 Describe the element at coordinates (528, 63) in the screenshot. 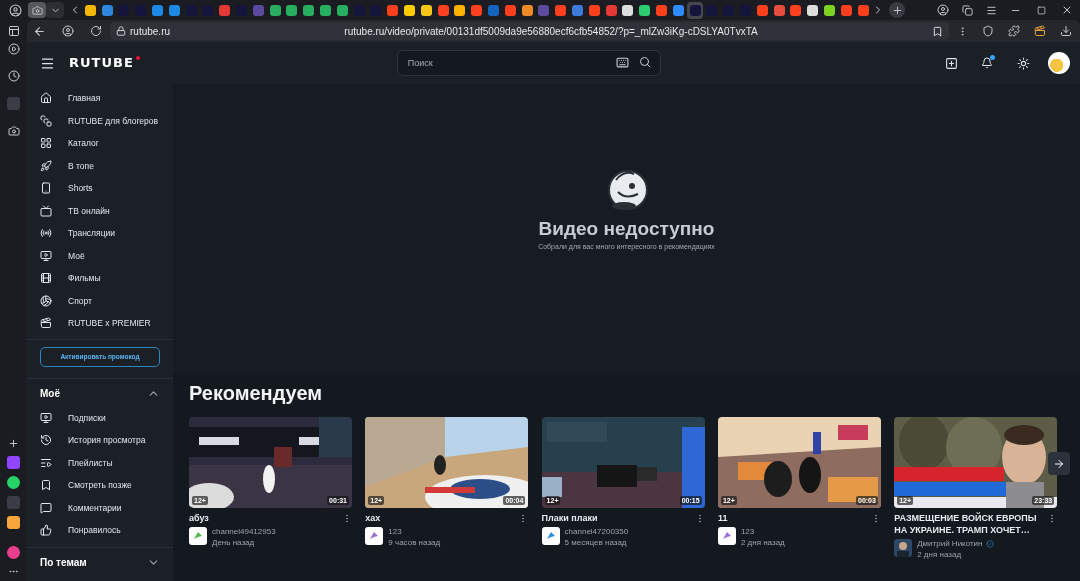

I see `search-field: Поиск` at that location.